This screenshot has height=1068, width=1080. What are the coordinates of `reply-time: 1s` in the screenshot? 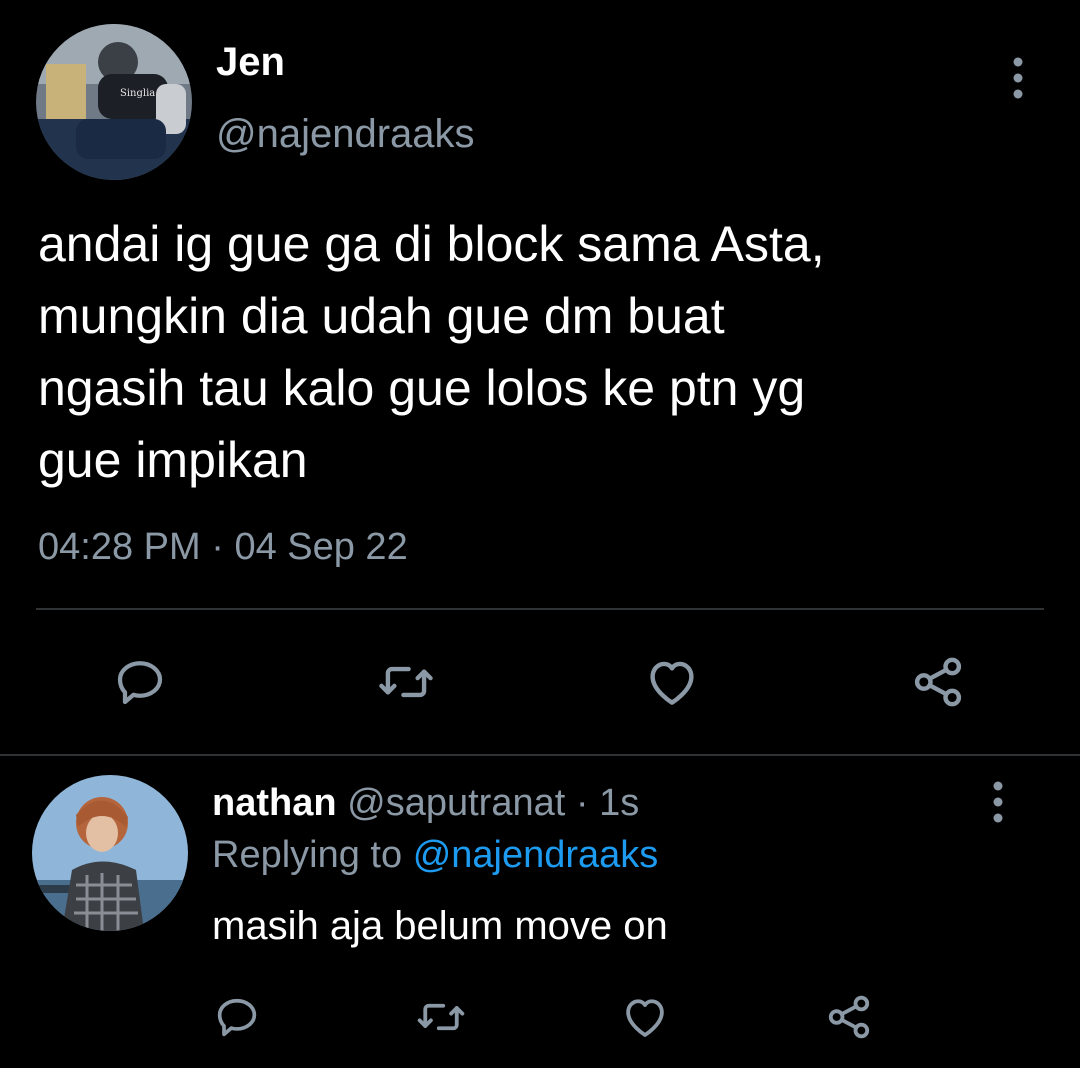 It's located at (619, 803).